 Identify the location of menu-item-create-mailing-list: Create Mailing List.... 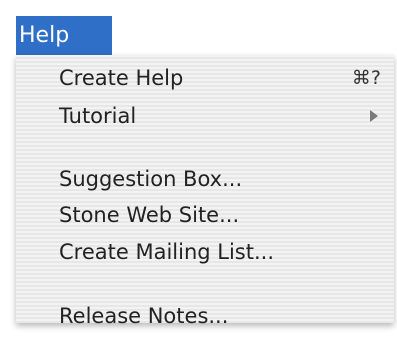
(205, 252).